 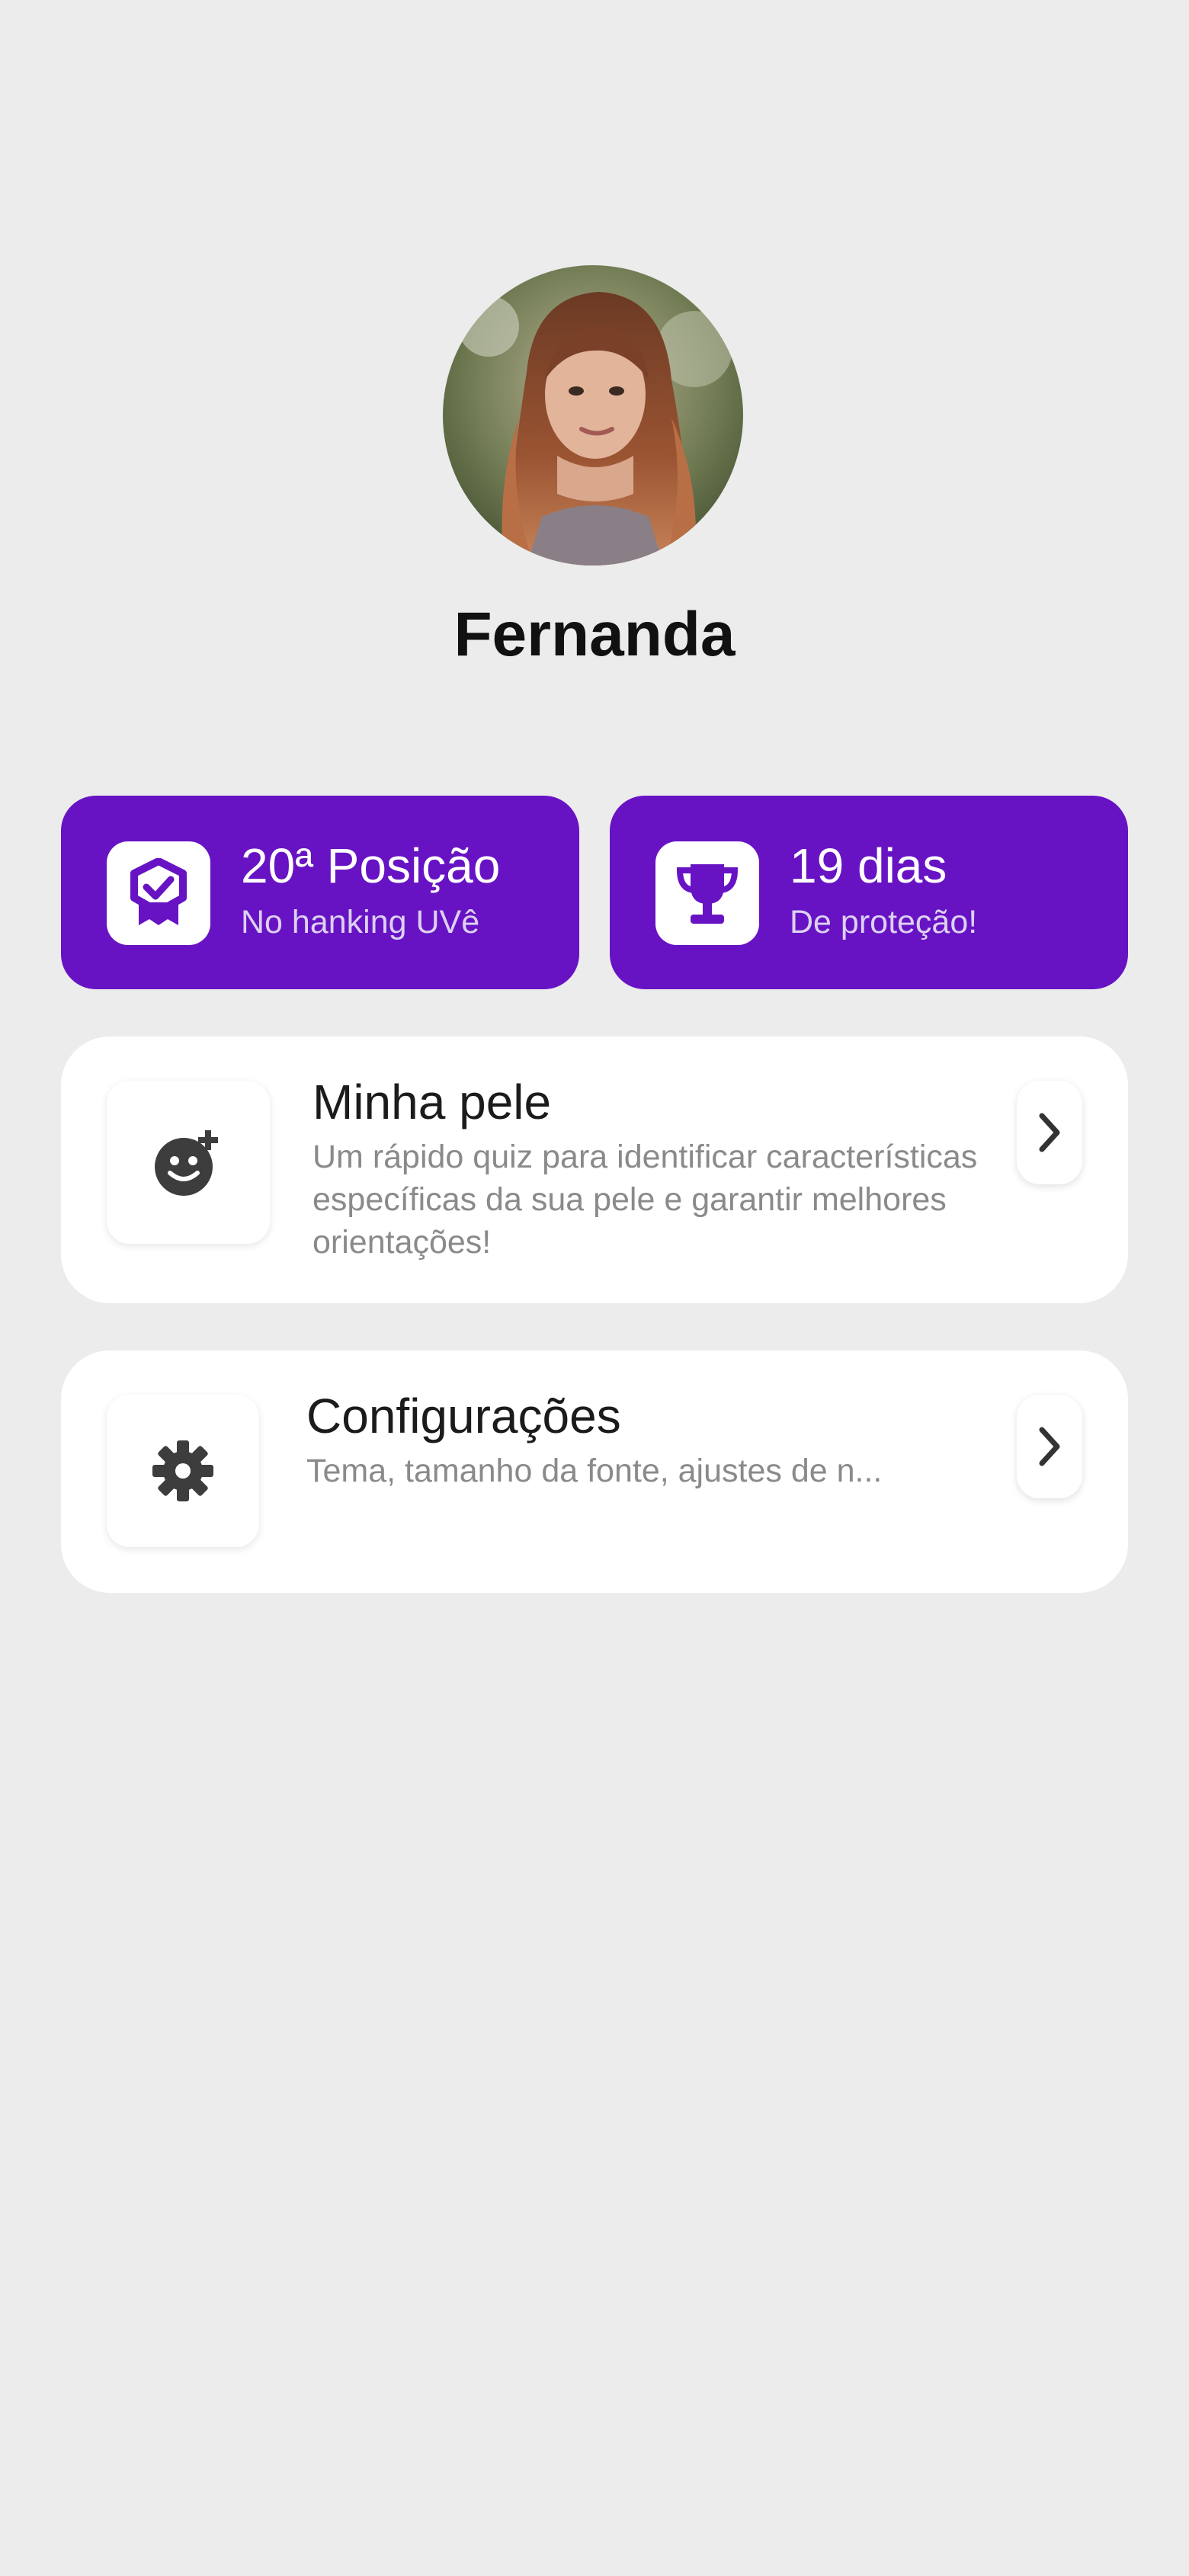 What do you see at coordinates (463, 1416) in the screenshot?
I see `card-configuracoes-title: Configurações` at bounding box center [463, 1416].